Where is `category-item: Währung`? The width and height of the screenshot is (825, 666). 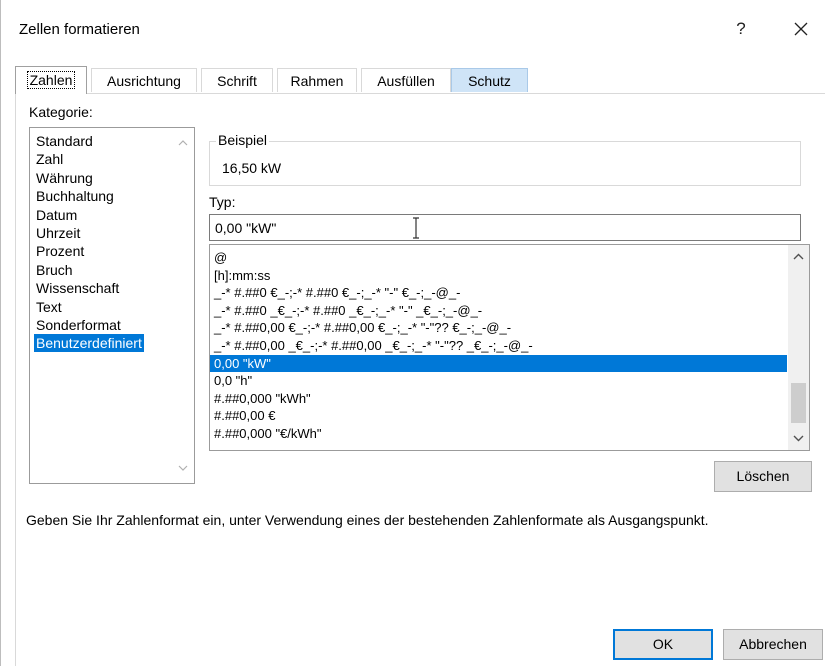
category-item: Währung is located at coordinates (114, 178).